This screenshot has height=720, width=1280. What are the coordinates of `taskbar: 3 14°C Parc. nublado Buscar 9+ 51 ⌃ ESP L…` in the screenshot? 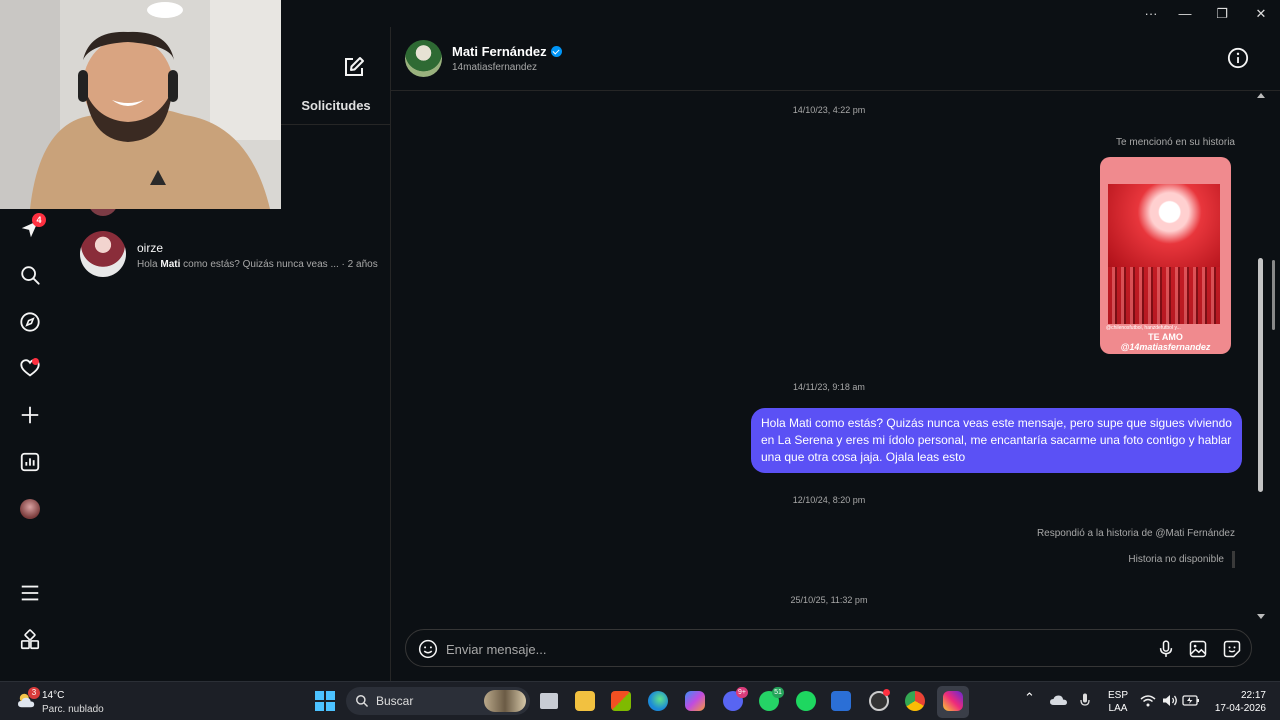 It's located at (640, 700).